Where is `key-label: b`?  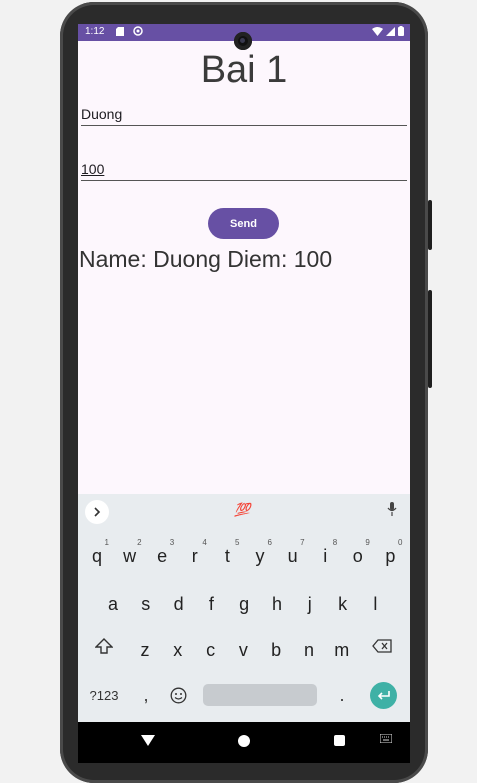 key-label: b is located at coordinates (276, 649).